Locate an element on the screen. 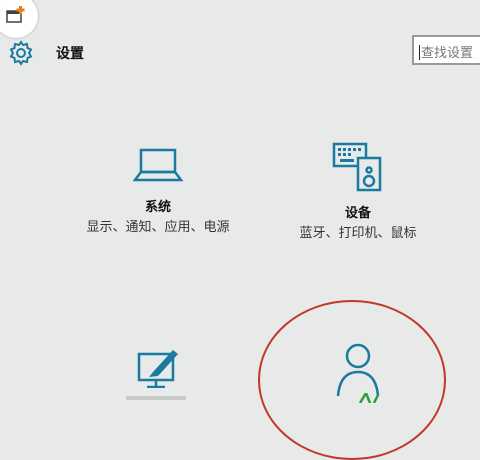 Image resolution: width=480 pixels, height=460 pixels. annotation-circle is located at coordinates (352, 380).